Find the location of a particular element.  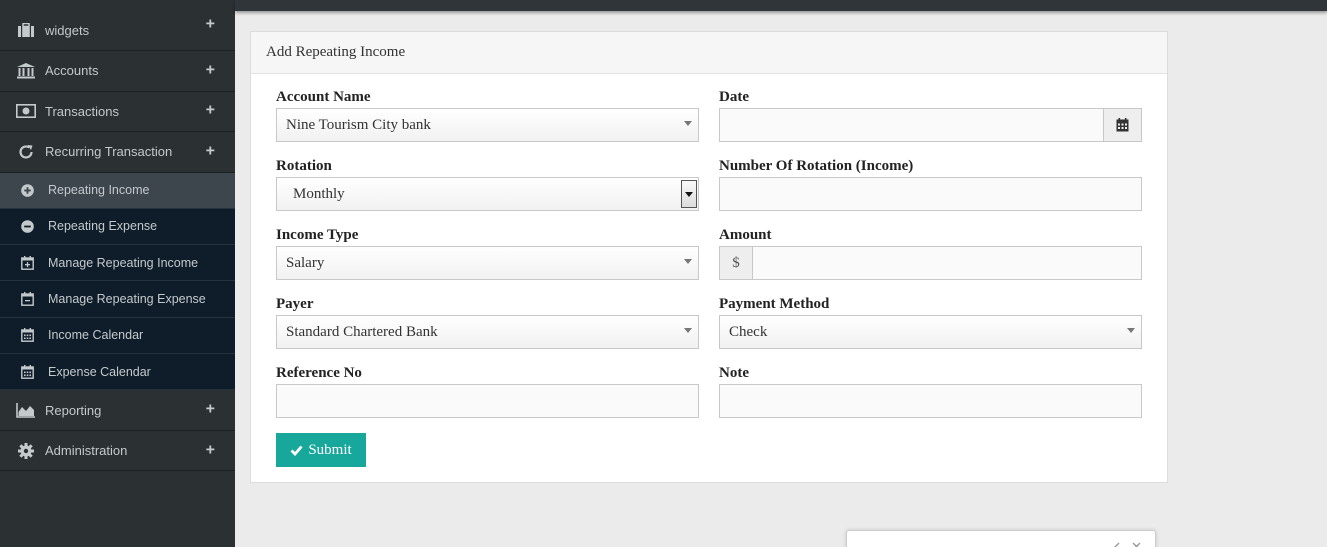

submit-button: Submit is located at coordinates (321, 450).